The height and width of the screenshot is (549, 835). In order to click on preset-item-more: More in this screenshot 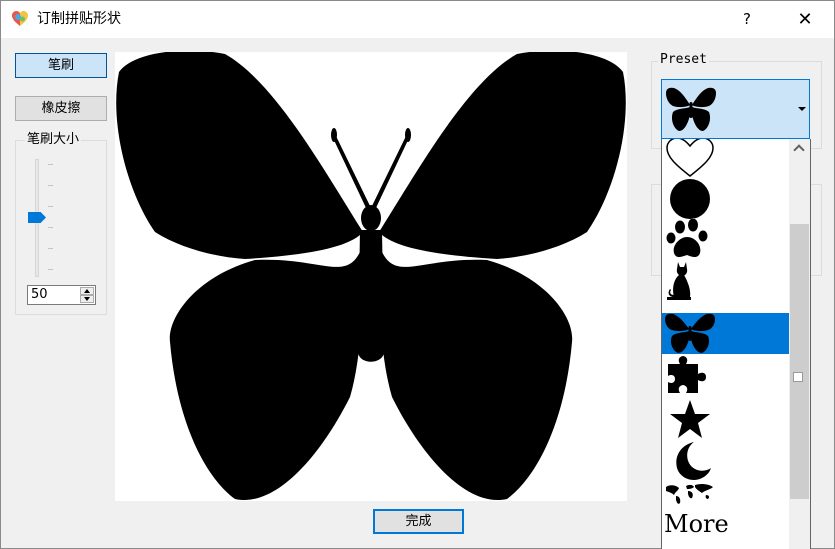, I will do `click(725, 529)`.